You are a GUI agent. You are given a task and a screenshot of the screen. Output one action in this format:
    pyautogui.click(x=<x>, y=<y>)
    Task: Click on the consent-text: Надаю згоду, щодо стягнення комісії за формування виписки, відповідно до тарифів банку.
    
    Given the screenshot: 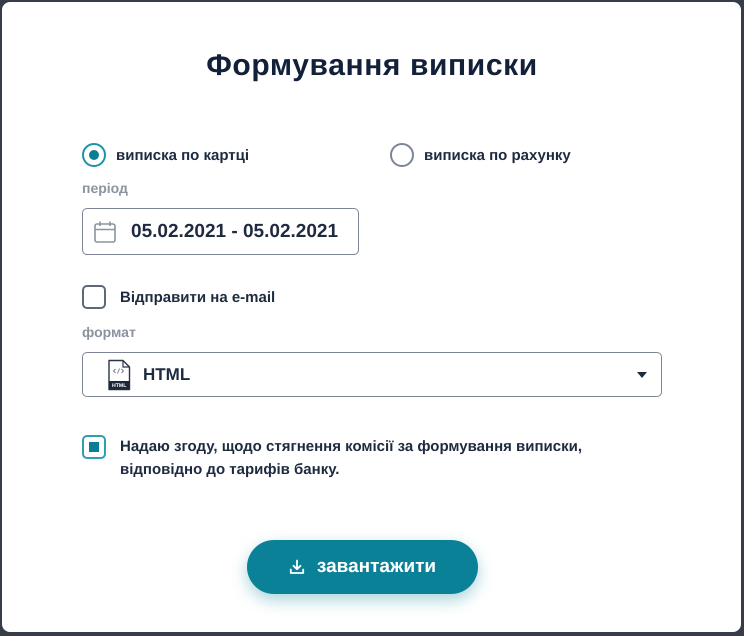 What is the action you would take?
    pyautogui.click(x=352, y=458)
    